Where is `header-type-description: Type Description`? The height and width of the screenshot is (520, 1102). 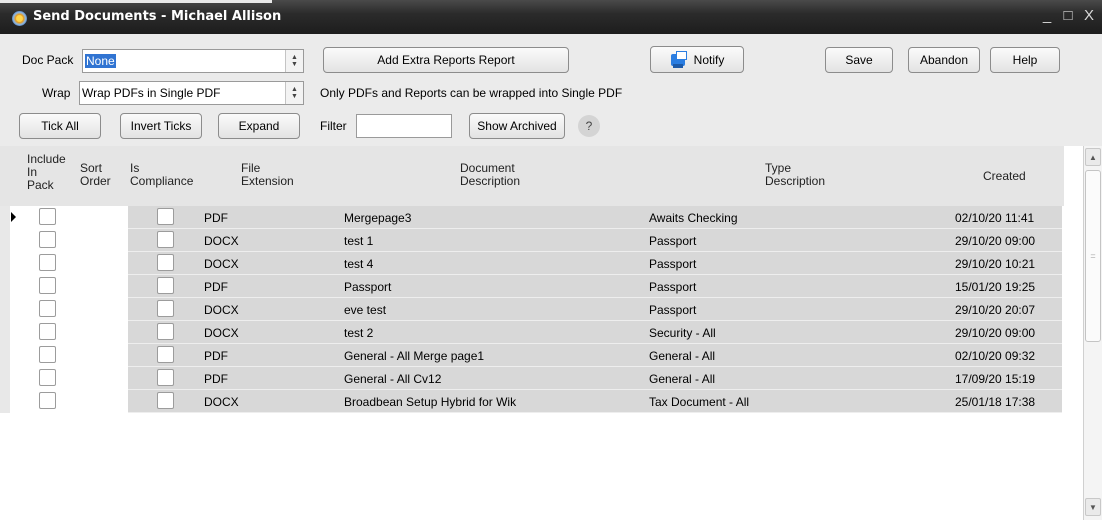 header-type-description: Type Description is located at coordinates (795, 175).